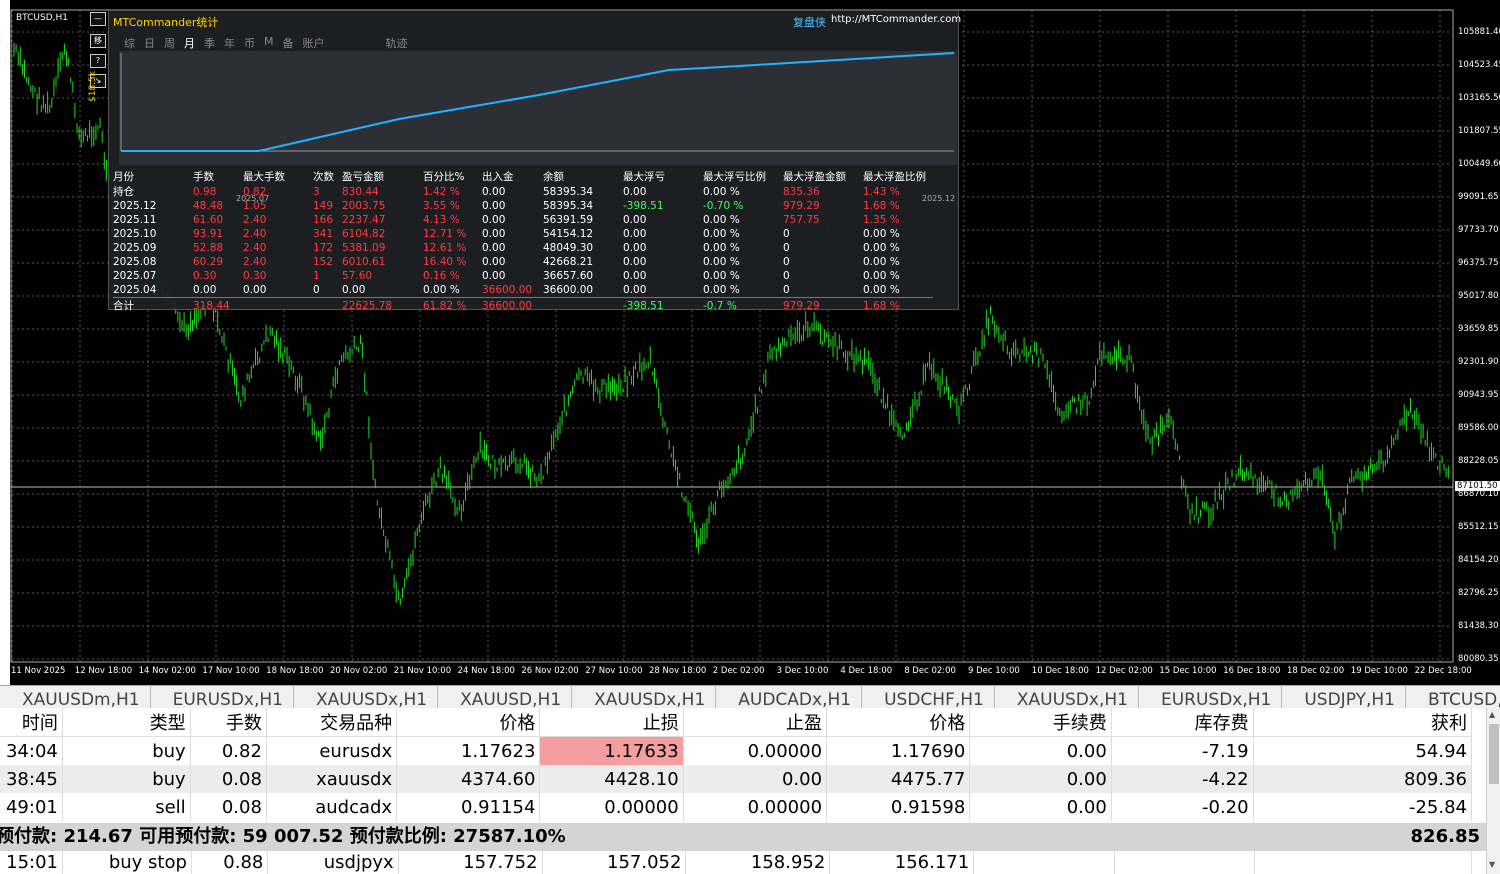  What do you see at coordinates (332, 722) in the screenshot?
I see `trade-header-cell: 交易品种` at bounding box center [332, 722].